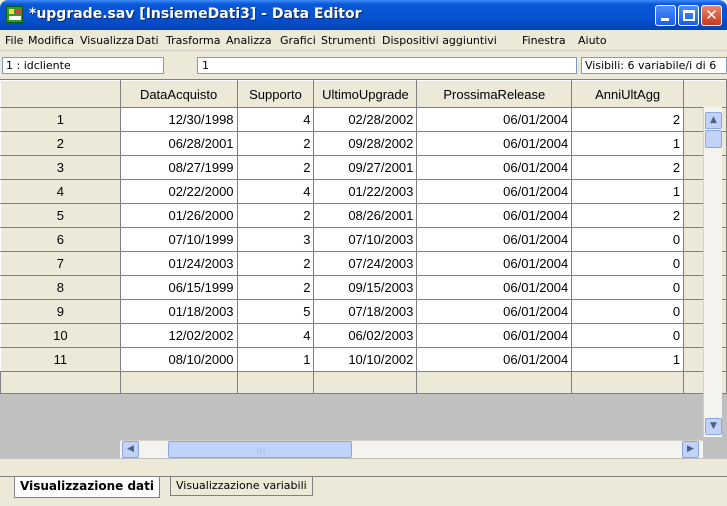 Image resolution: width=727 pixels, height=506 pixels. I want to click on row-header: 8, so click(60, 287).